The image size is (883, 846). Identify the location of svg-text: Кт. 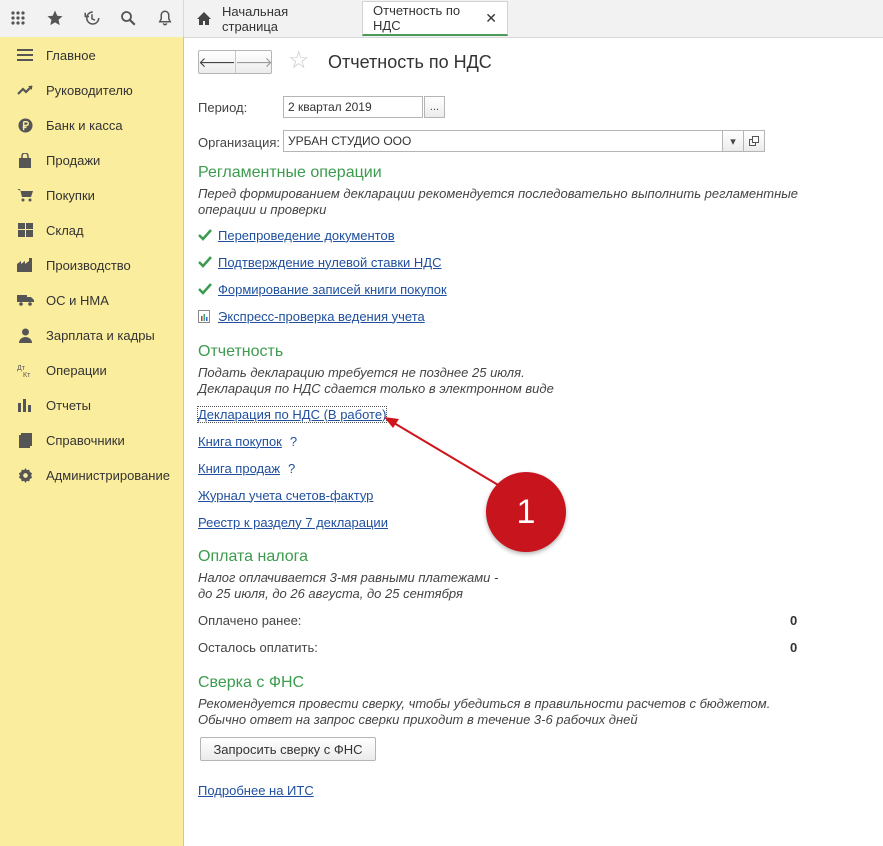
(27, 374).